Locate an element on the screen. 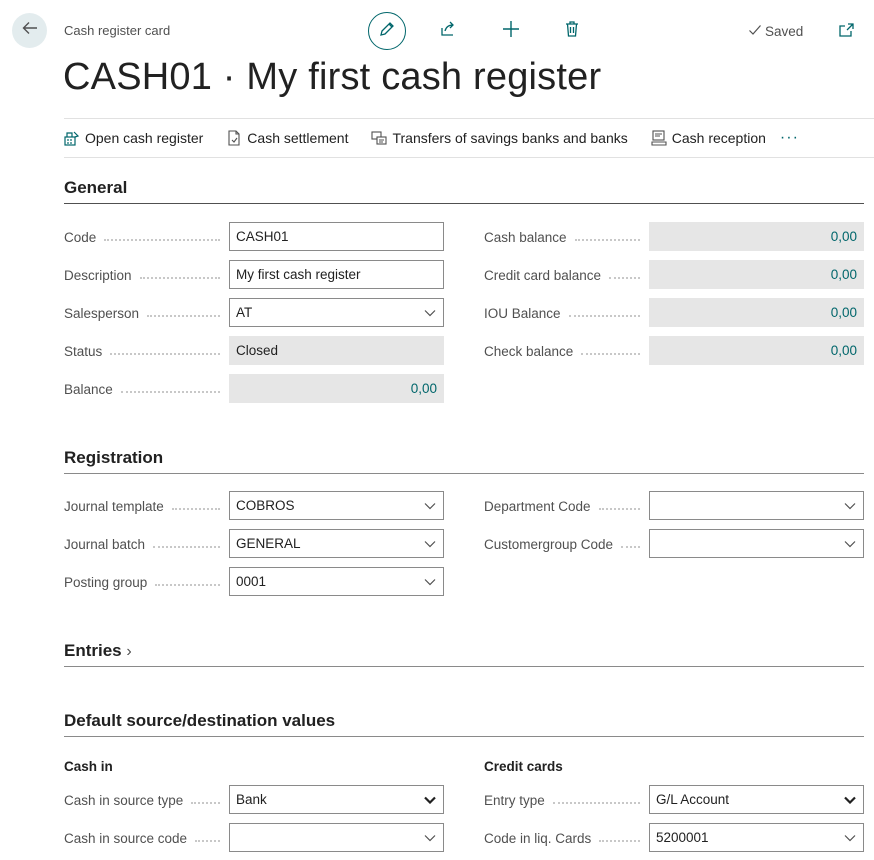 Image resolution: width=874 pixels, height=860 pixels. edit-button is located at coordinates (387, 31).